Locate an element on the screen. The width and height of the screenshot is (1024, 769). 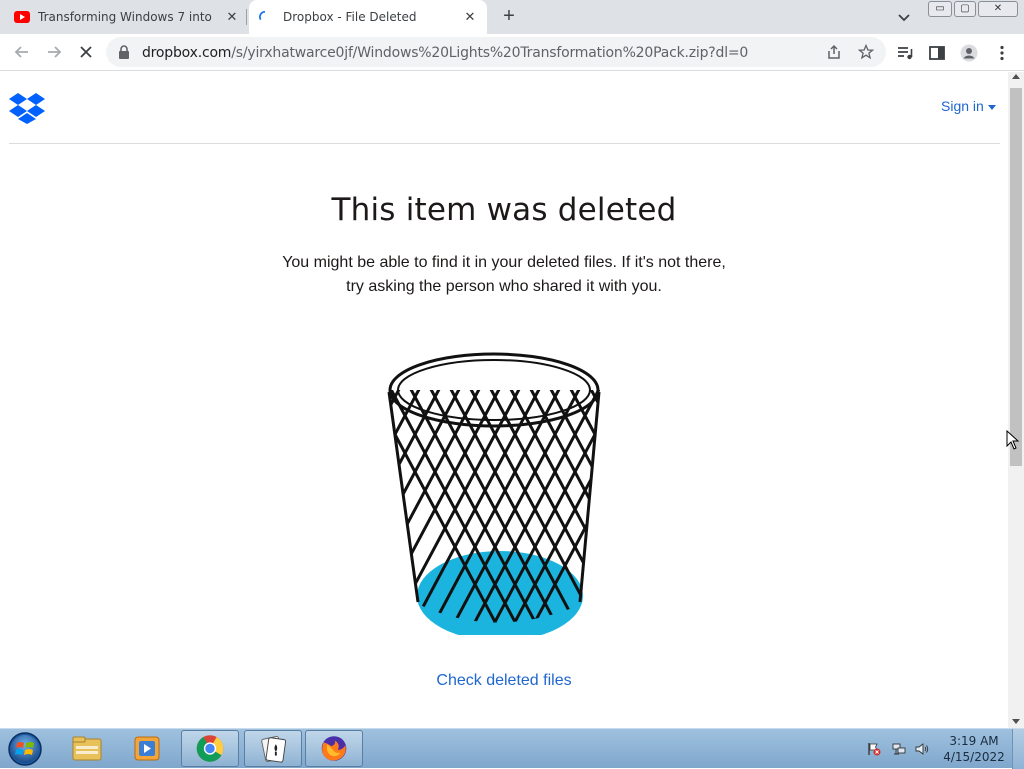
tab-title: Dropbox - File Deleted is located at coordinates (350, 17).